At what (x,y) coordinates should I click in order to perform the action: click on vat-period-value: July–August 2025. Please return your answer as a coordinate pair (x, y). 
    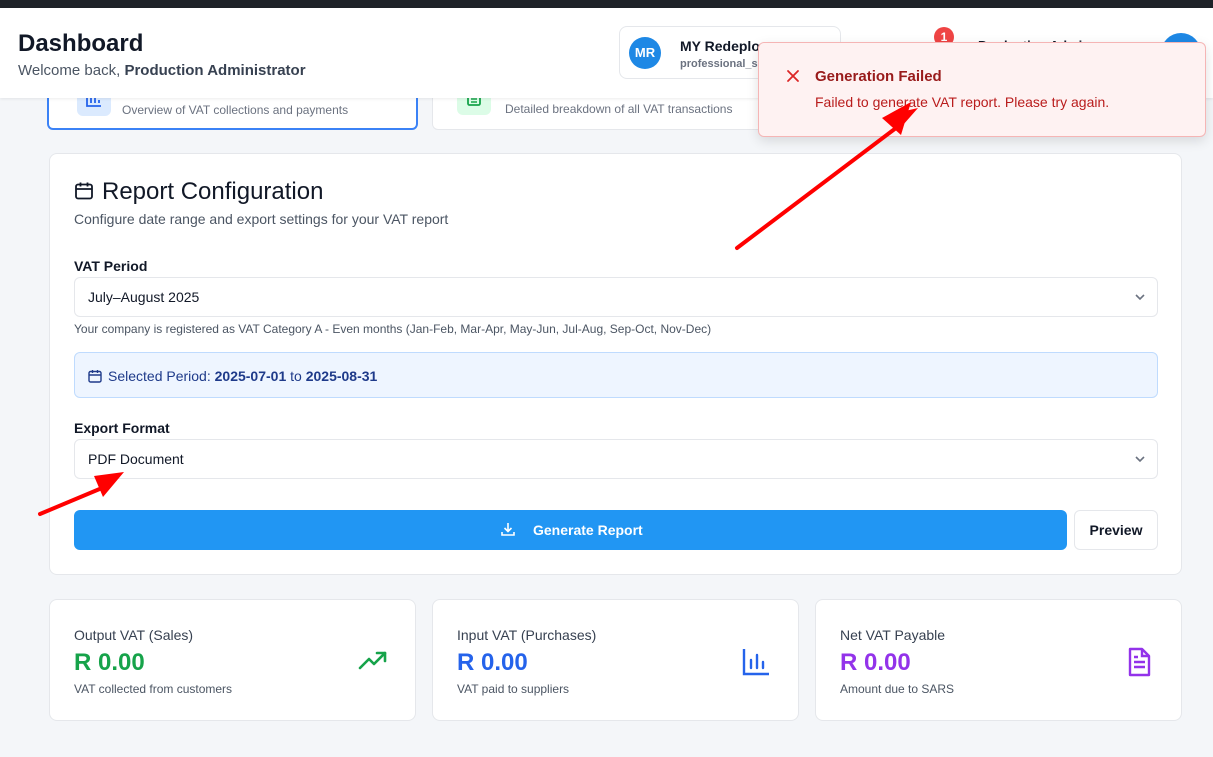
    Looking at the image, I should click on (144, 297).